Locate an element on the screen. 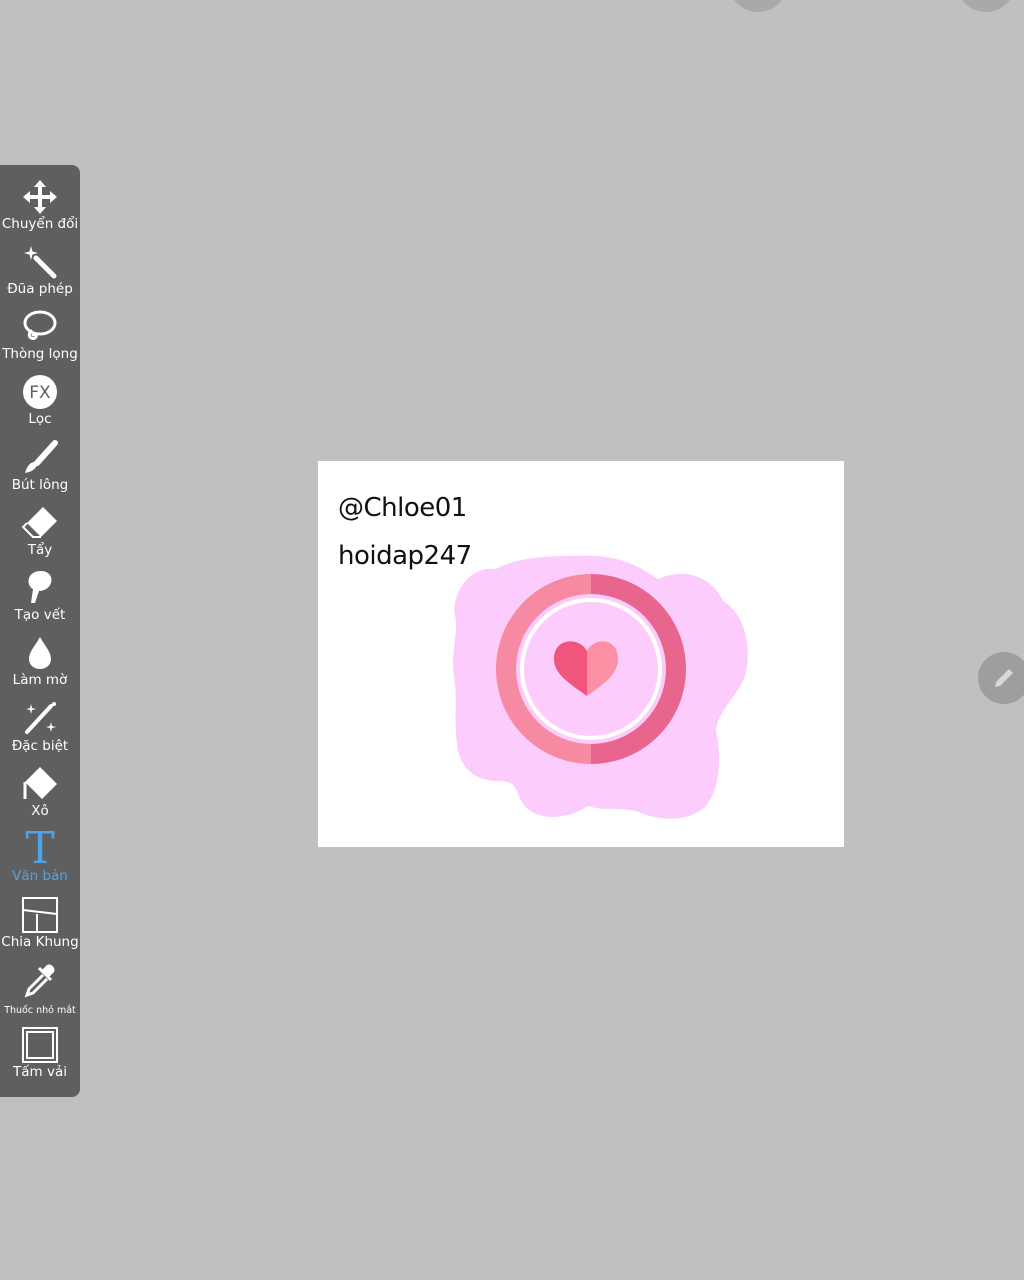 The image size is (1024, 1280). tool-brush: Bút lông is located at coordinates (40, 470).